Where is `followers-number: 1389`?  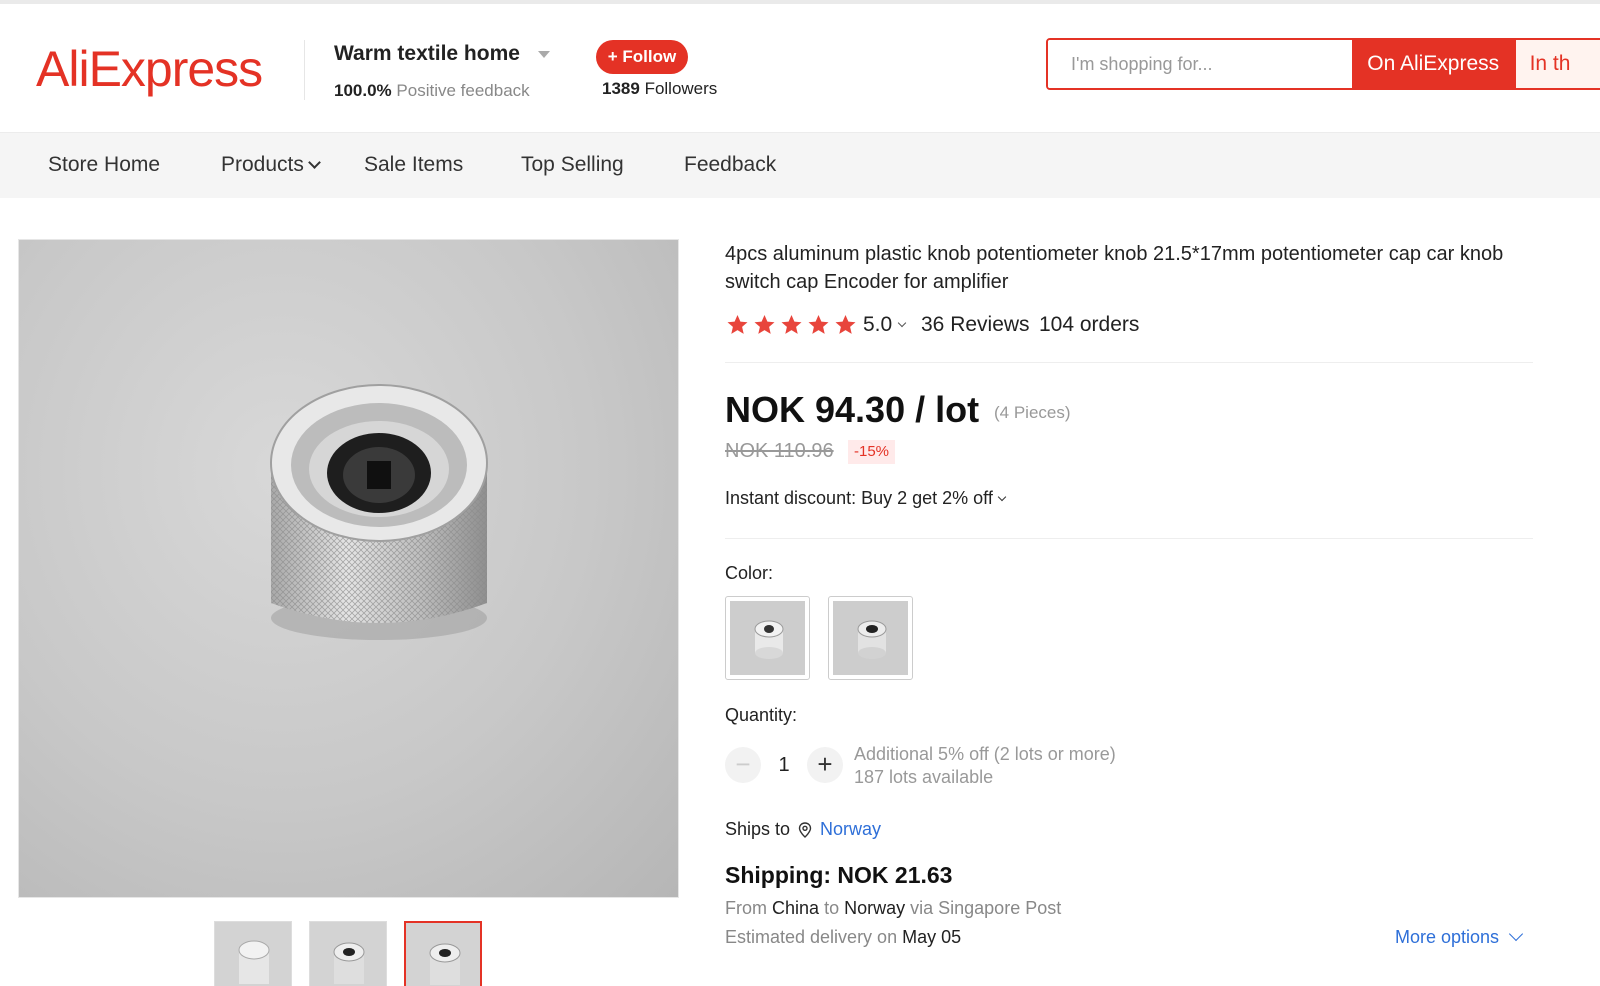
followers-number: 1389 is located at coordinates (621, 88).